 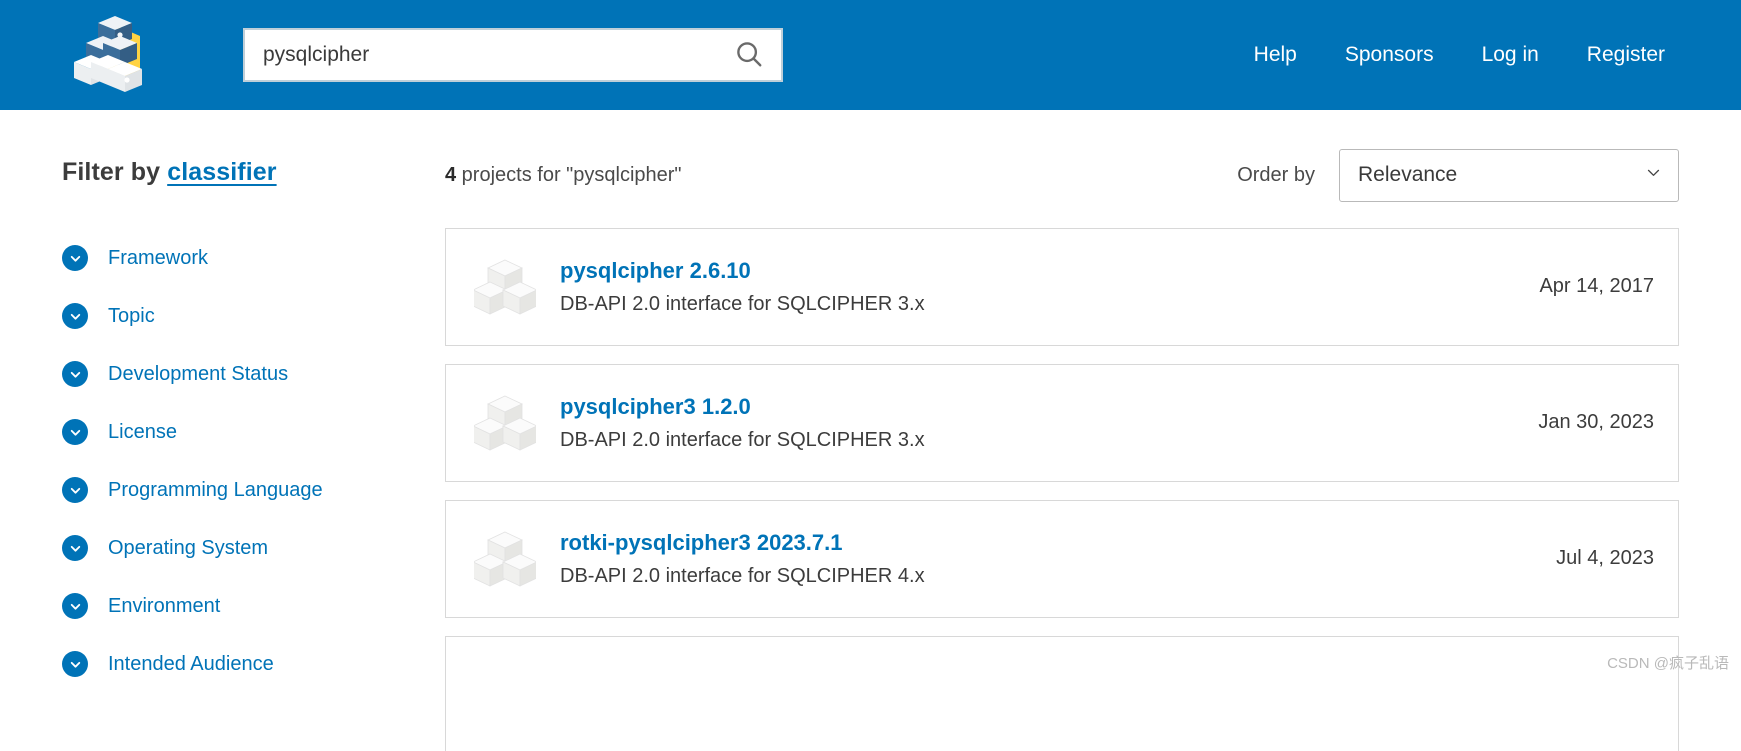 I want to click on filter-classifier-link: classifier, so click(x=221, y=172).